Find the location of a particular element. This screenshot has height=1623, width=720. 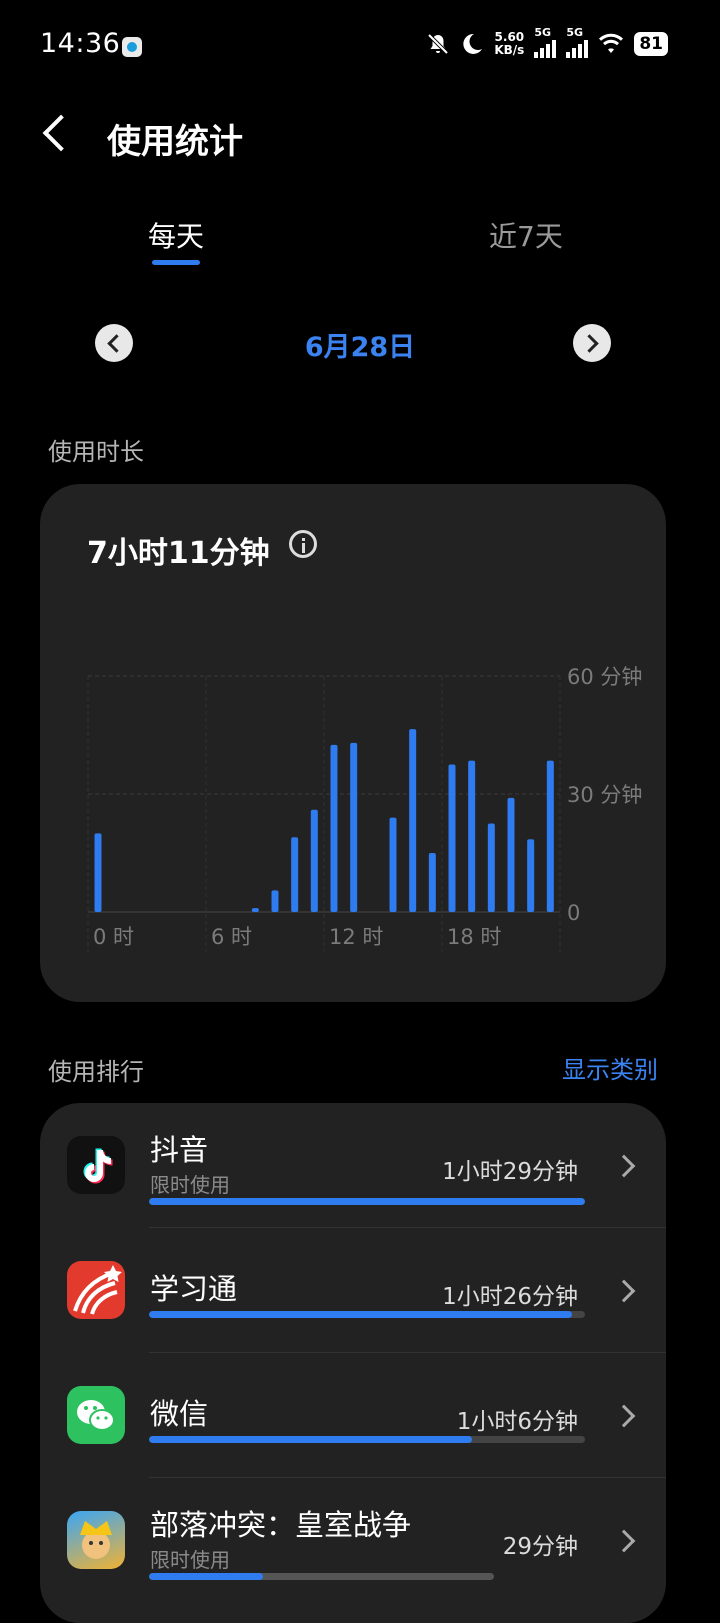

app-usage-time: 1小时6分钟 is located at coordinates (517, 1422).